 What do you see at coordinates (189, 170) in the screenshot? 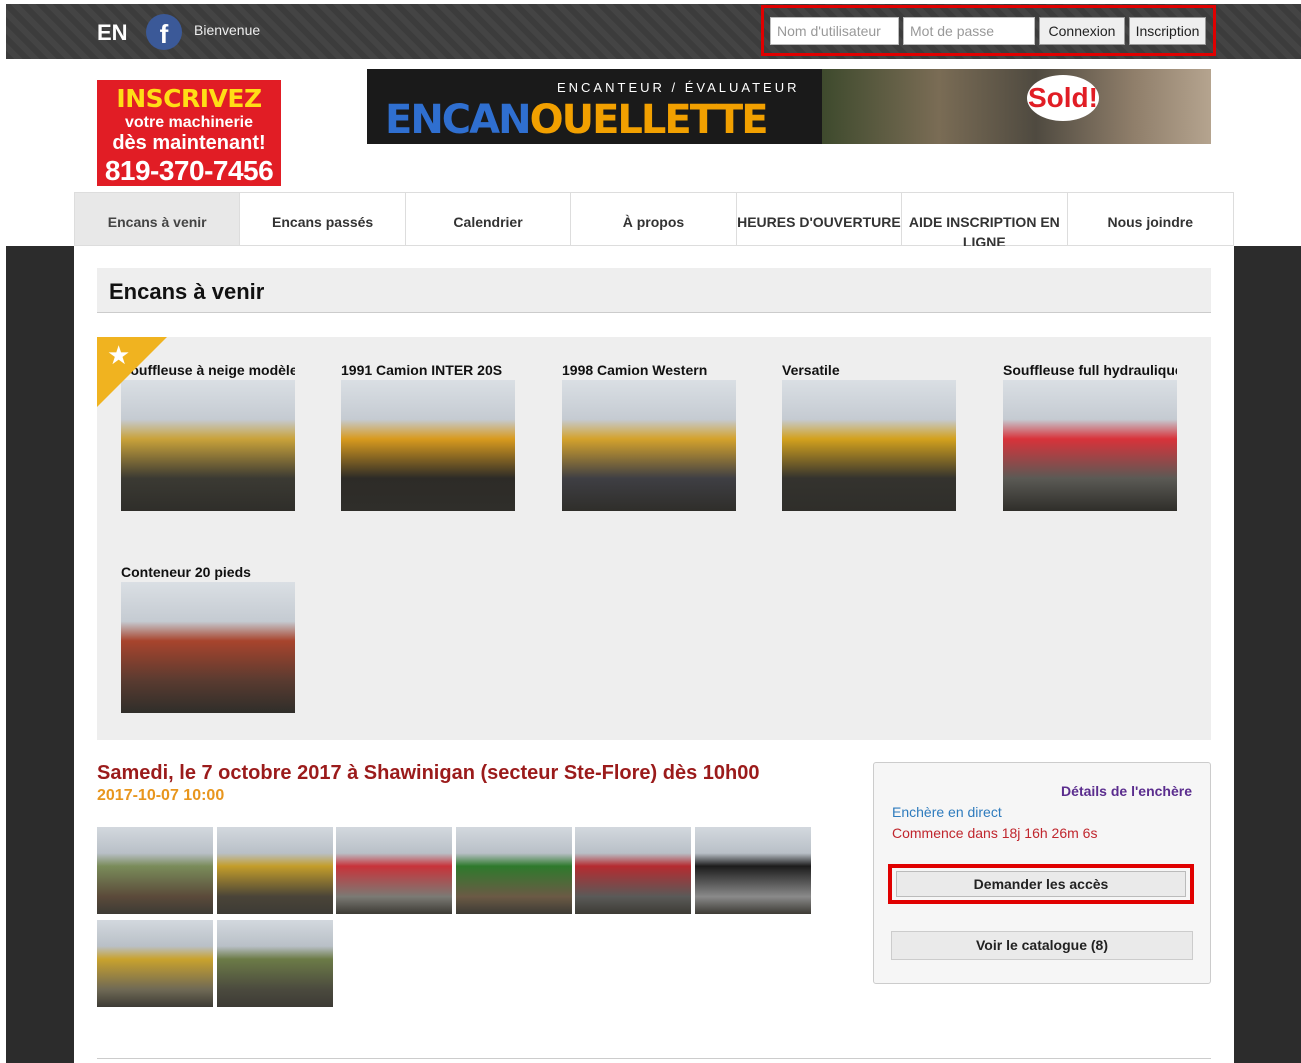
I see `promo-phone: 819-370-7456` at bounding box center [189, 170].